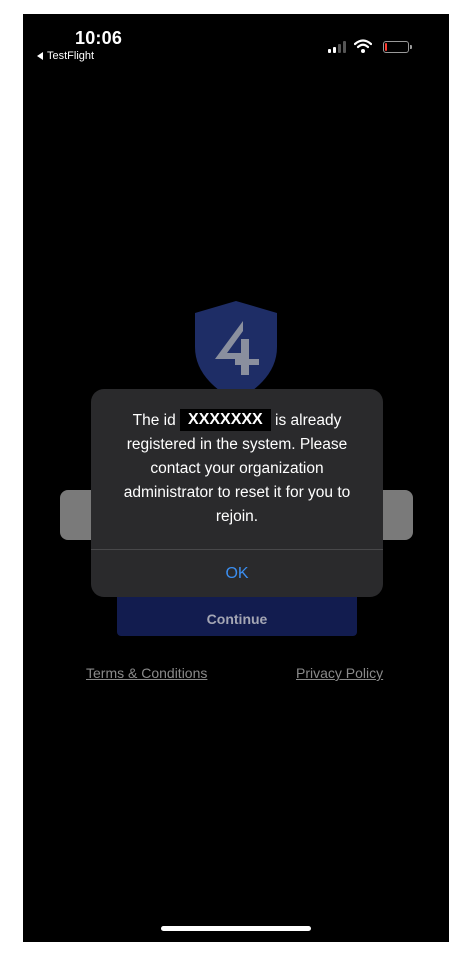  What do you see at coordinates (237, 573) in the screenshot?
I see `ok-button: OK` at bounding box center [237, 573].